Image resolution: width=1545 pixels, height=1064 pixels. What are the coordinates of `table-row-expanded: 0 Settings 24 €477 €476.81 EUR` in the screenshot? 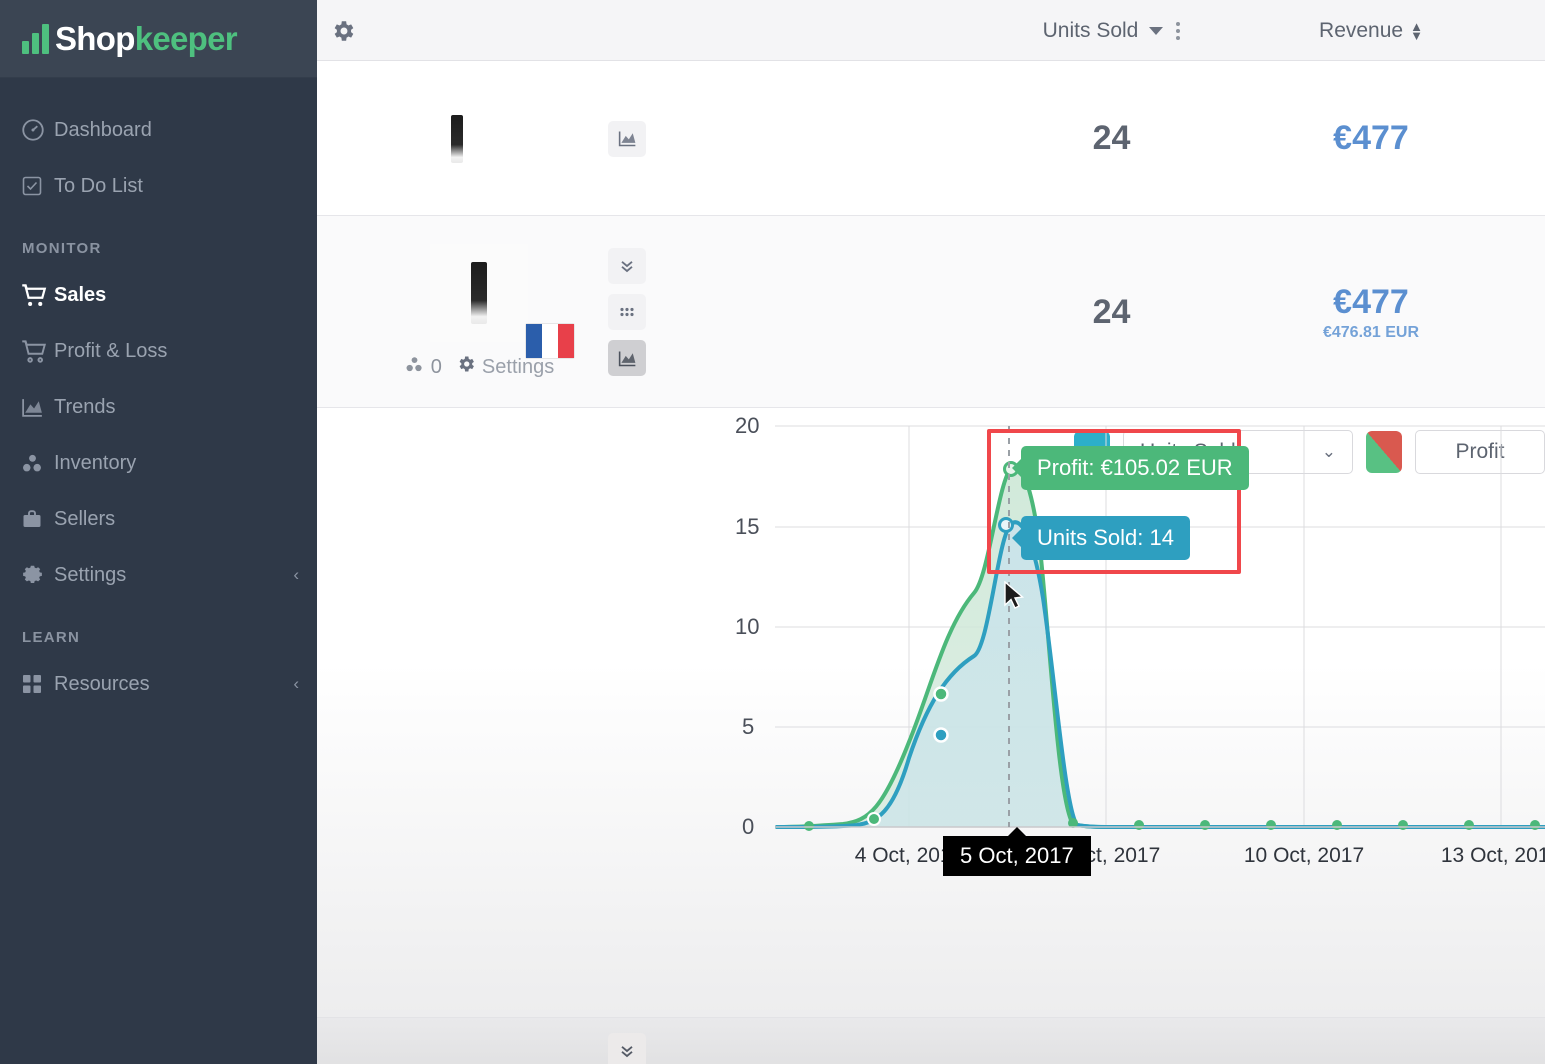 It's located at (931, 312).